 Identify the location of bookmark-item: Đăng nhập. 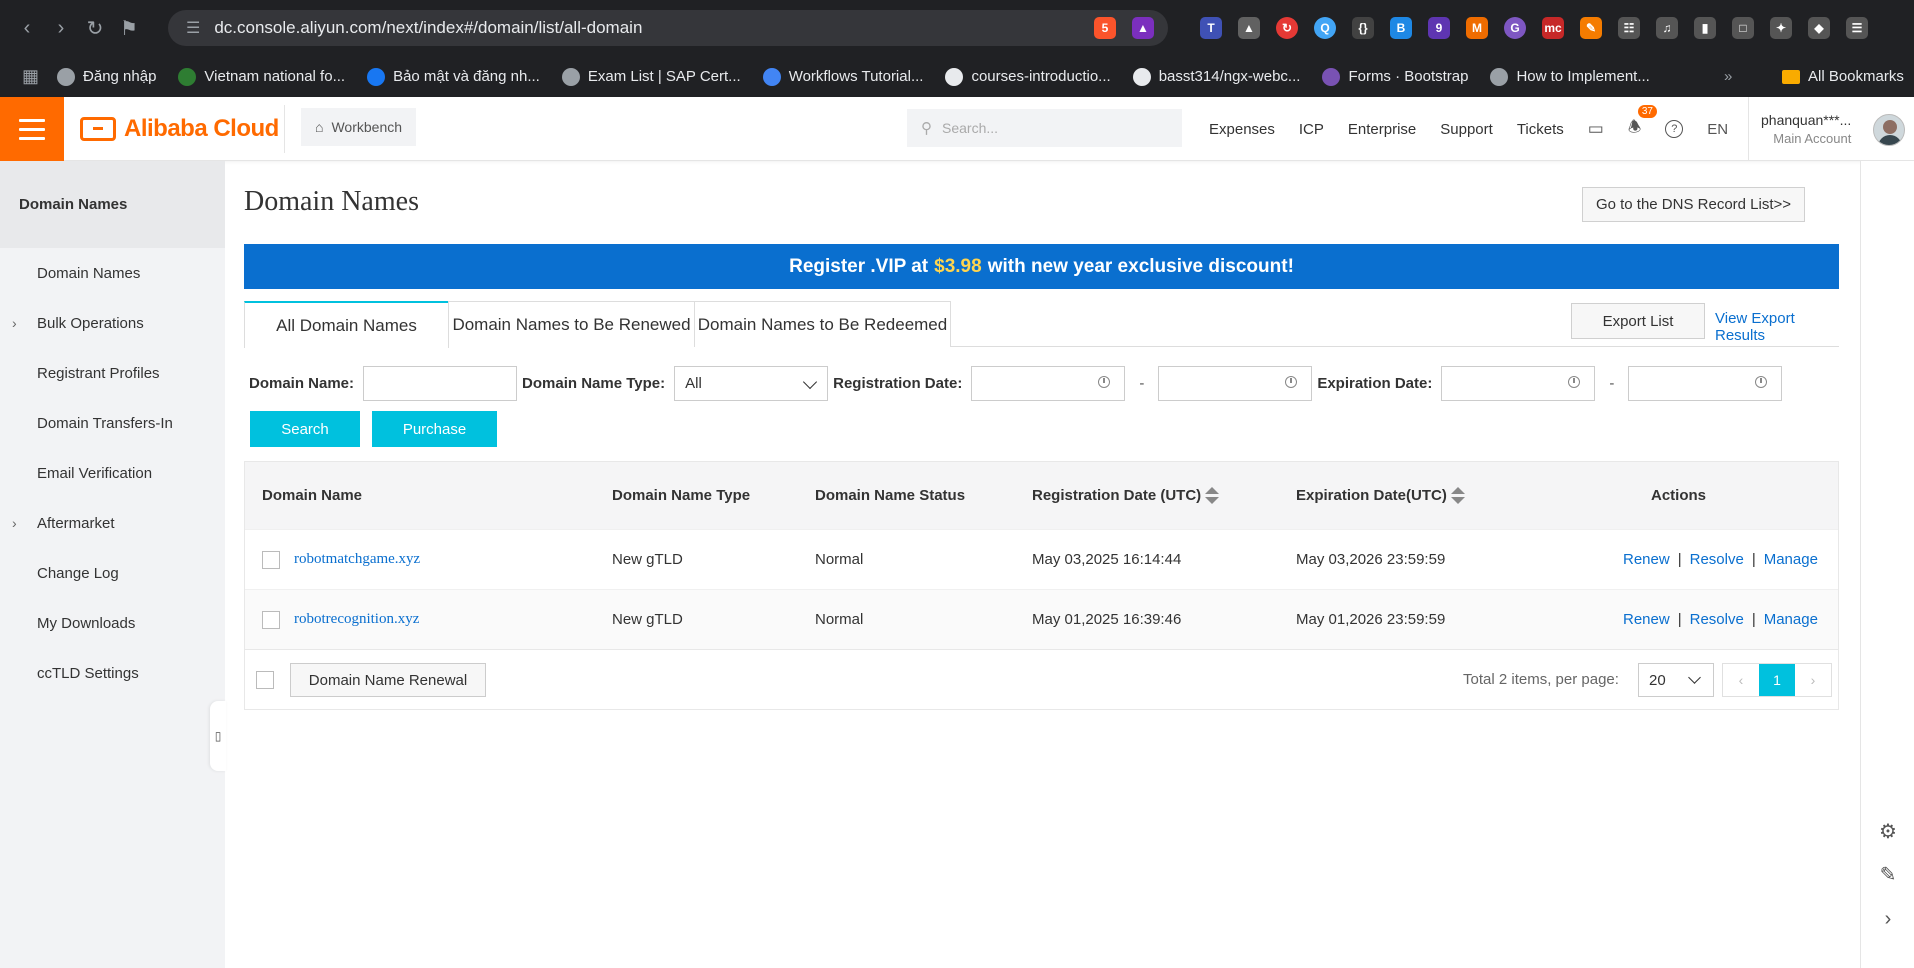
(106, 76).